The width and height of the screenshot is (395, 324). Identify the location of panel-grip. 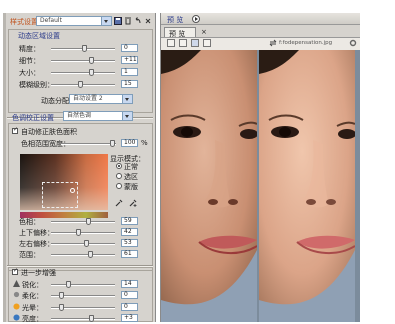
(4, 167).